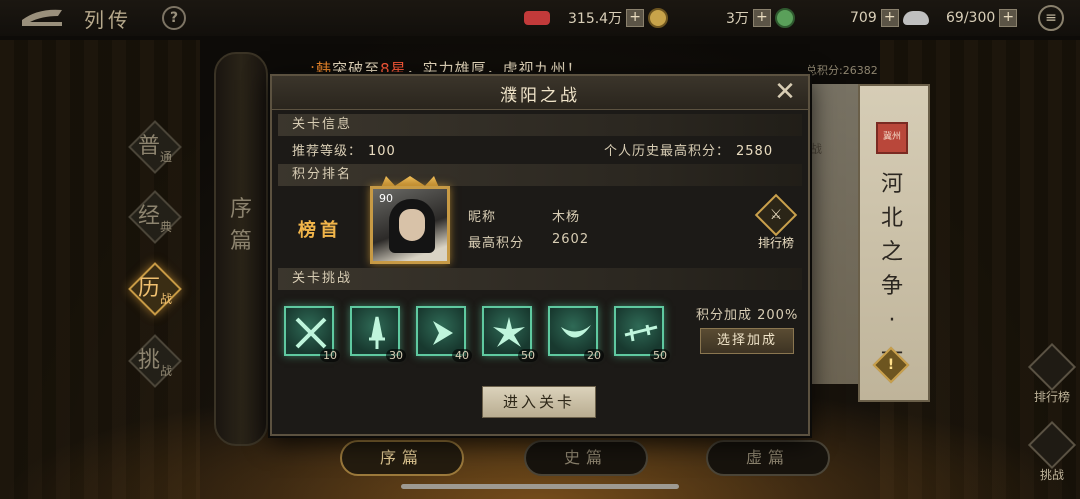  I want to click on silver-ingot-icon, so click(915, 18).